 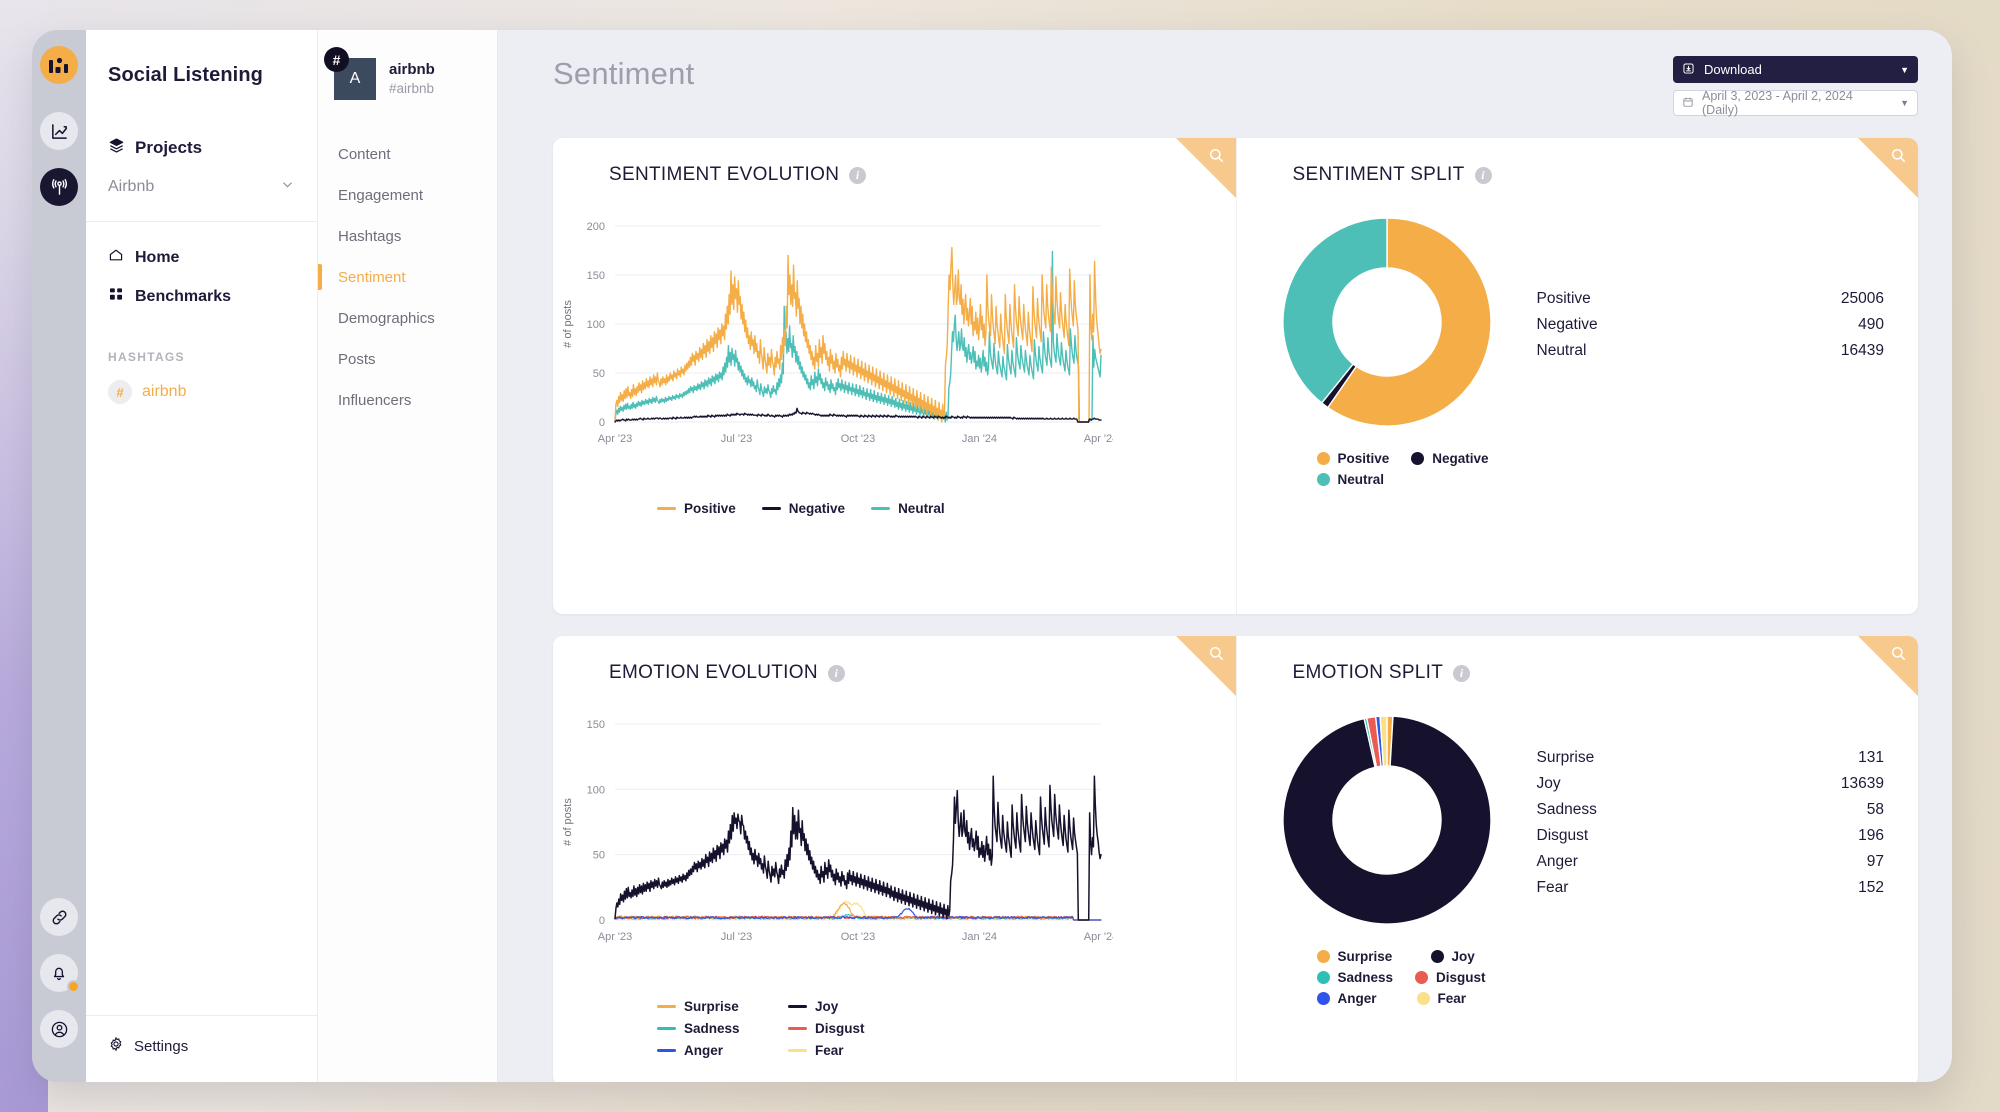 What do you see at coordinates (157, 257) in the screenshot?
I see `sidebar-item-home-label: Home` at bounding box center [157, 257].